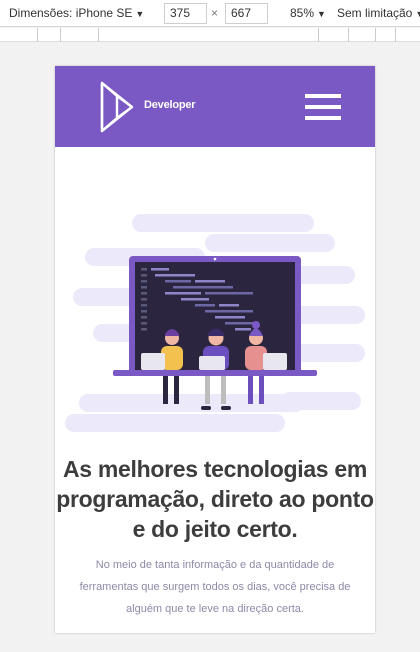 The image size is (420, 652). What do you see at coordinates (170, 105) in the screenshot?
I see `brand-name: Developer` at bounding box center [170, 105].